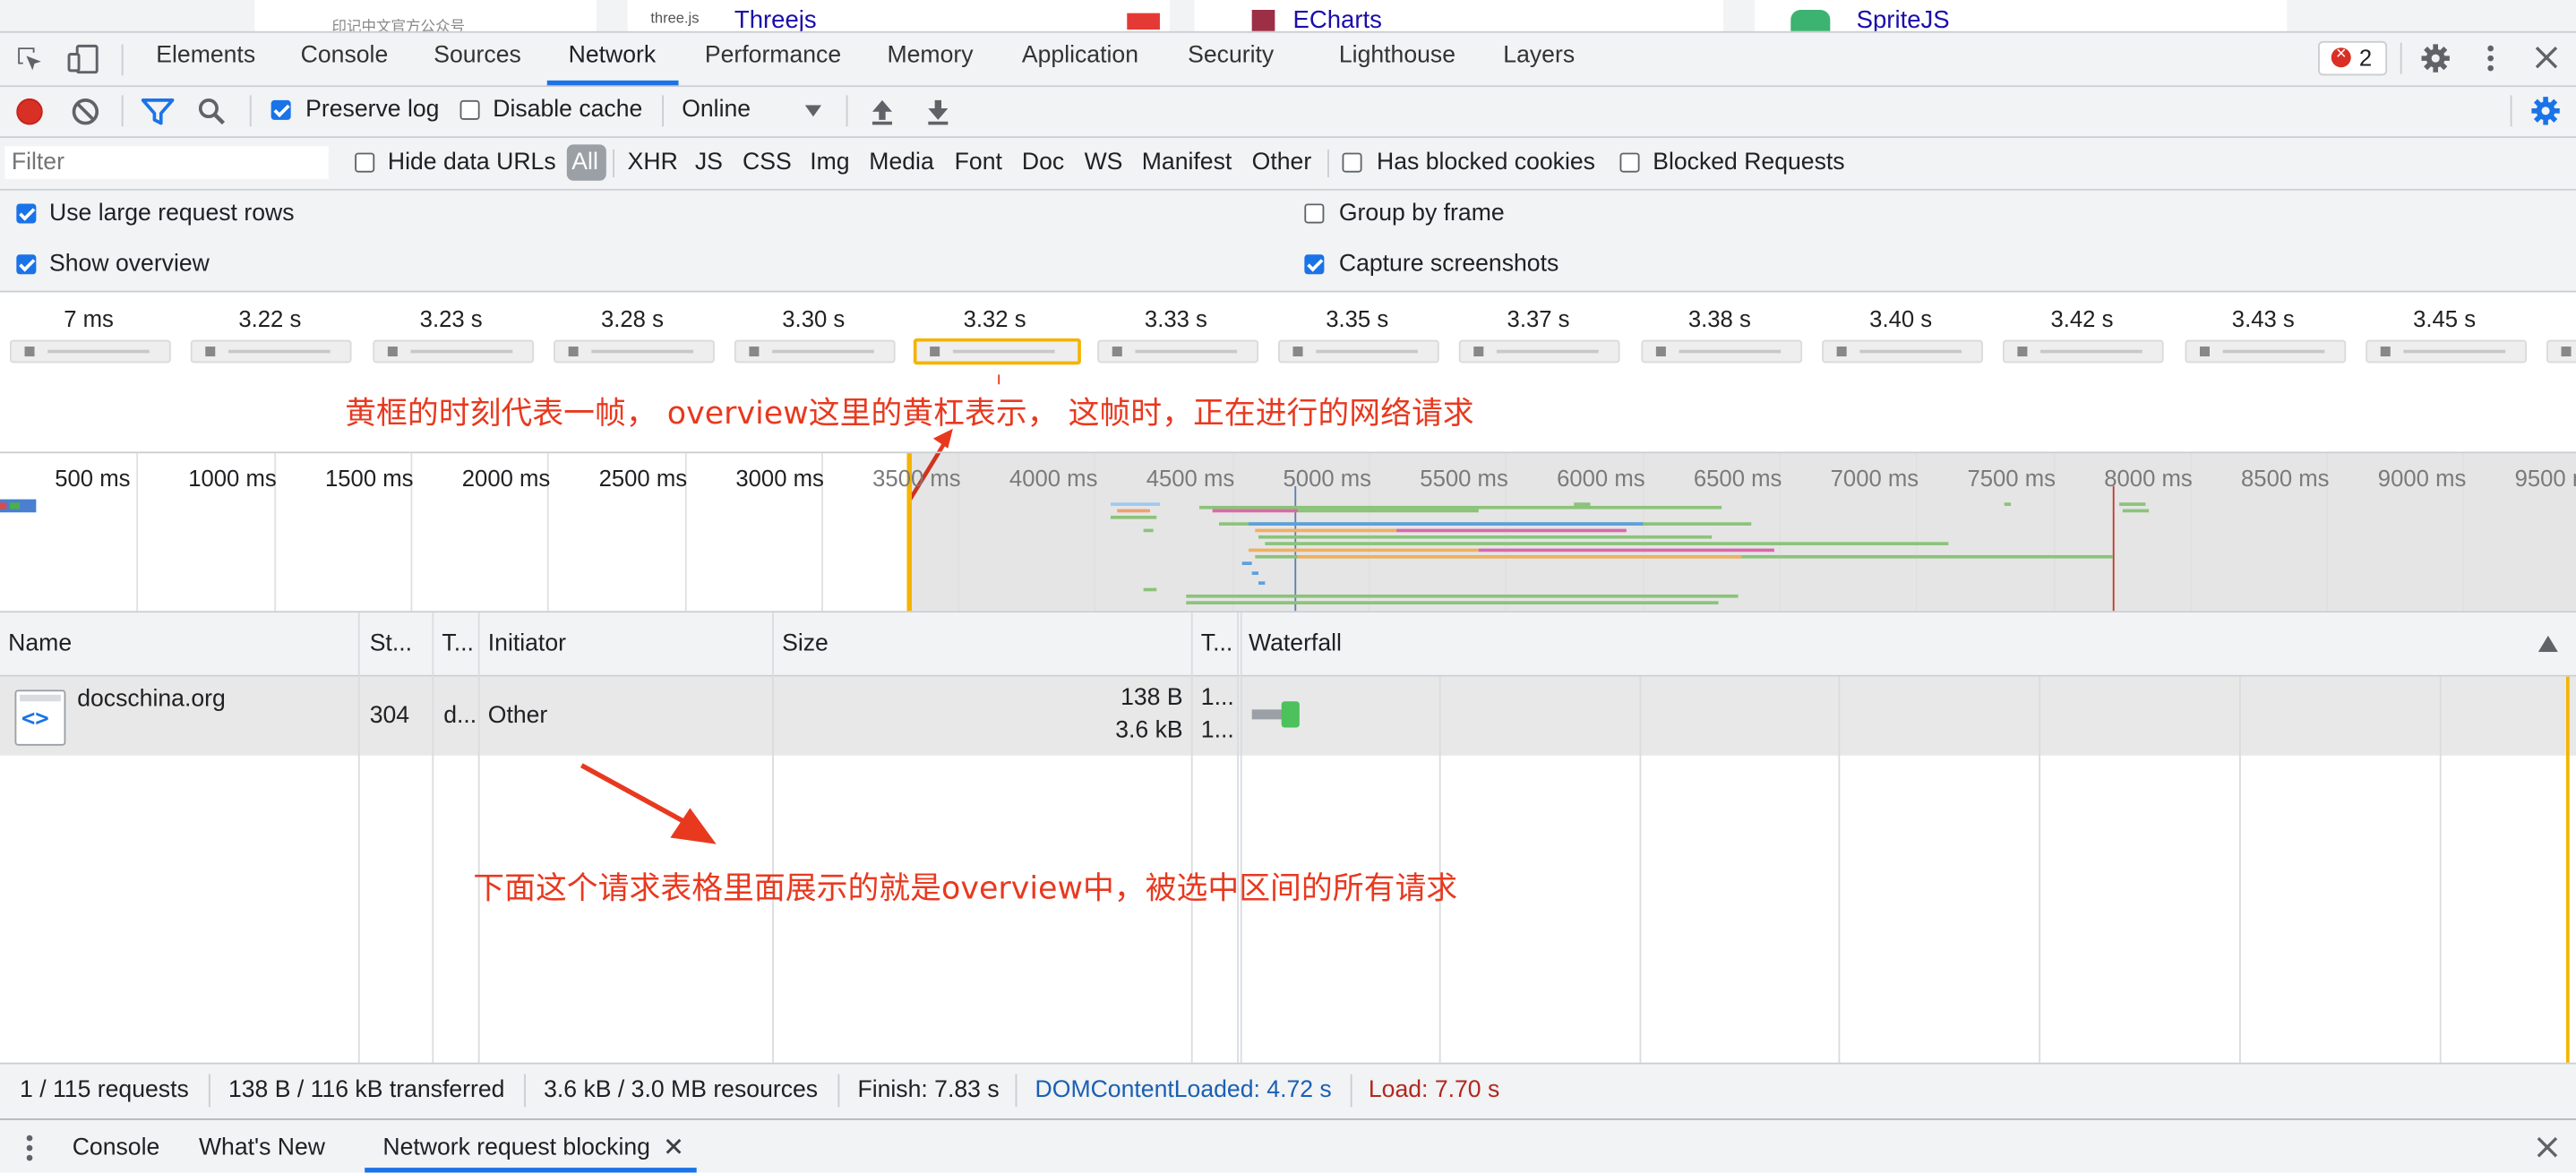 This screenshot has height=1173, width=2576. What do you see at coordinates (829, 163) in the screenshot?
I see `type-filter-img: Img` at bounding box center [829, 163].